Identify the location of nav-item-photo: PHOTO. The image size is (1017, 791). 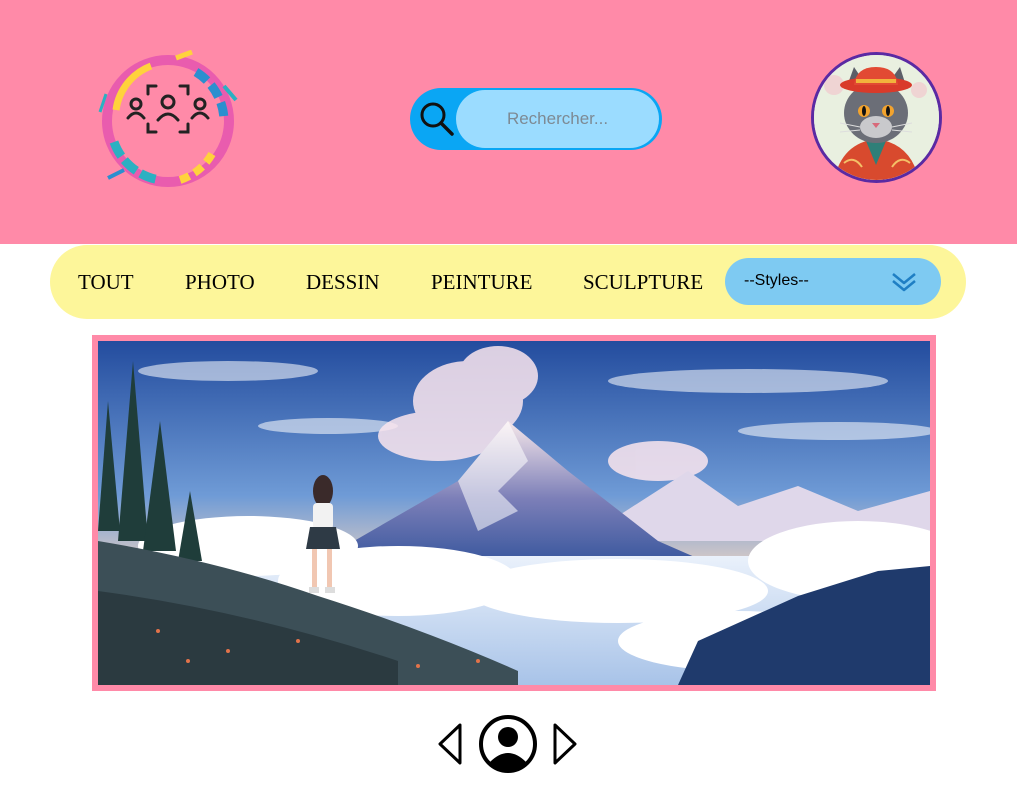
(220, 282).